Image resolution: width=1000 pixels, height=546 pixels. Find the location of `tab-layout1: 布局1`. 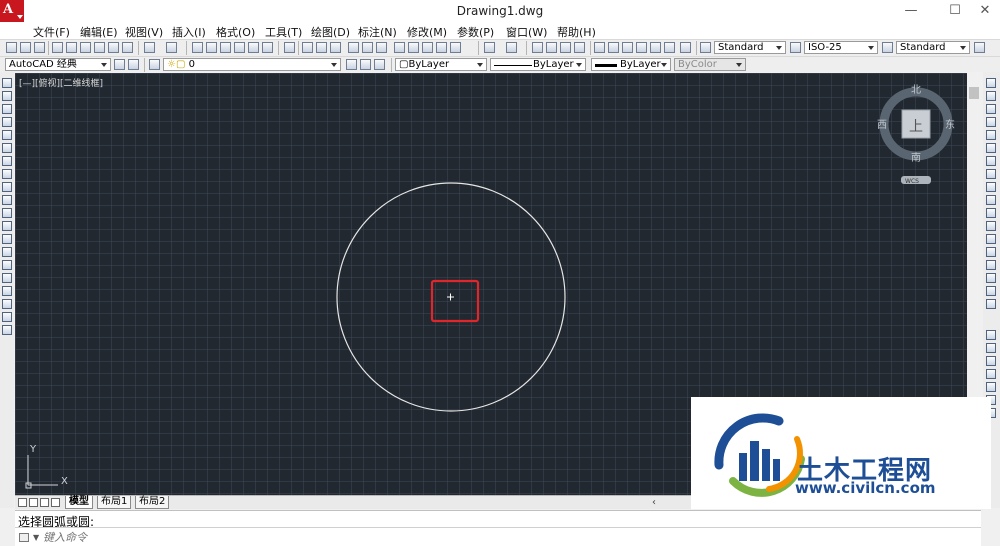

tab-layout1: 布局1 is located at coordinates (114, 502).